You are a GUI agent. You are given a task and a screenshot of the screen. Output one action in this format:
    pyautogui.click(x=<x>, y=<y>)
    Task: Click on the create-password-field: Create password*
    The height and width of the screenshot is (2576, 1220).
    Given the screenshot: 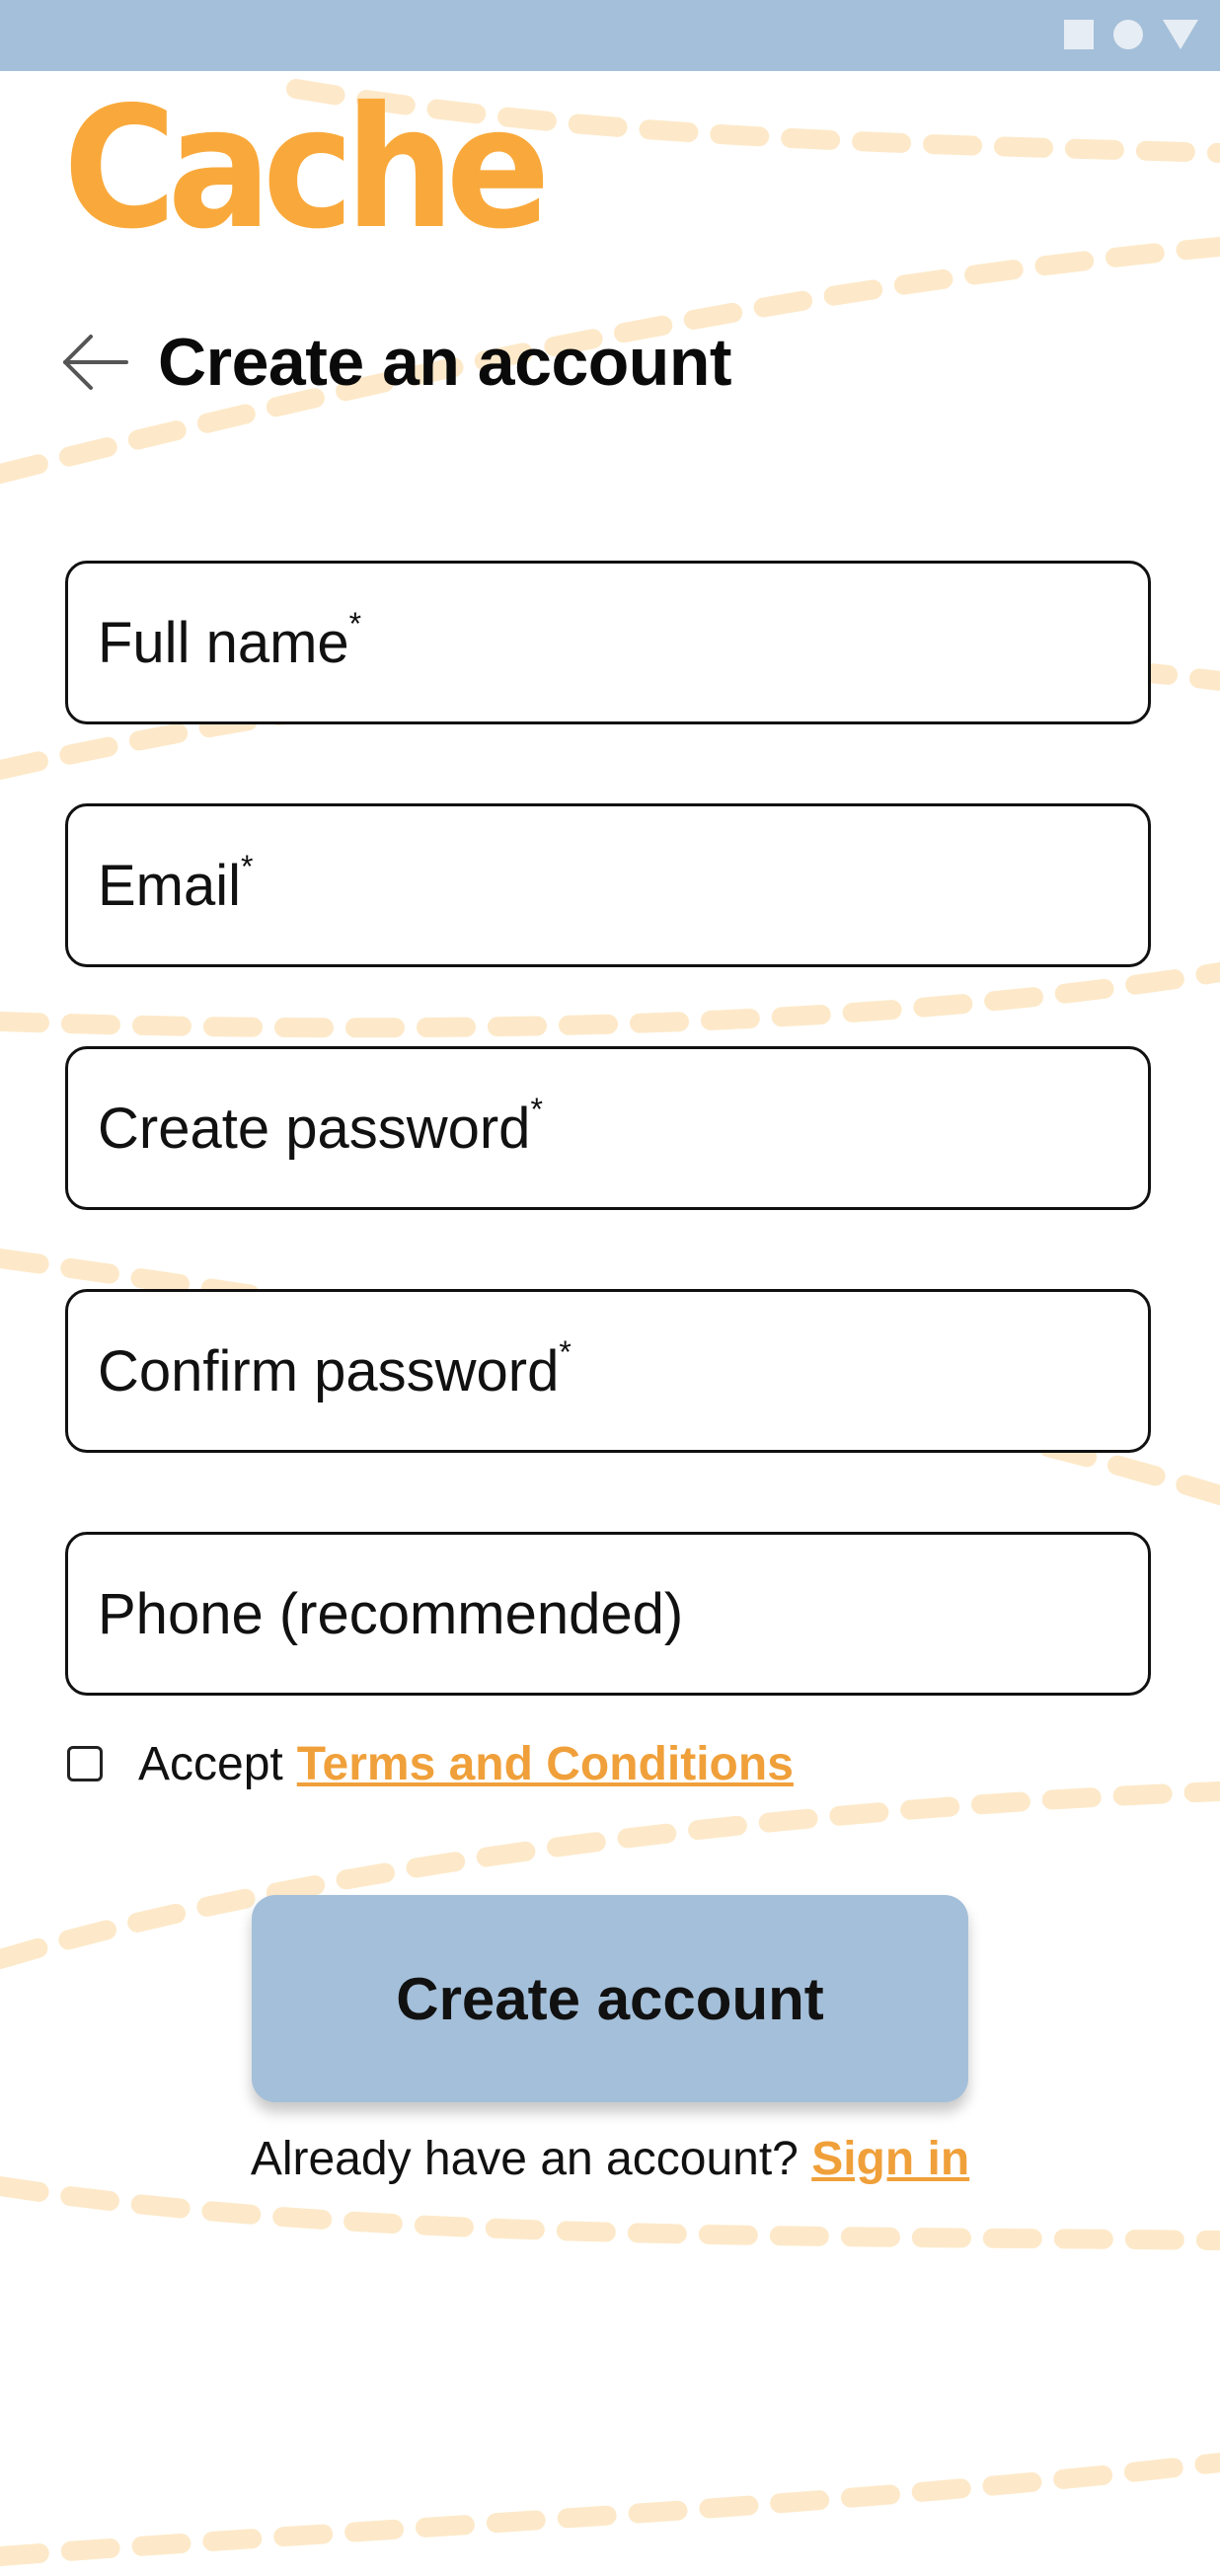 What is the action you would take?
    pyautogui.click(x=608, y=1128)
    